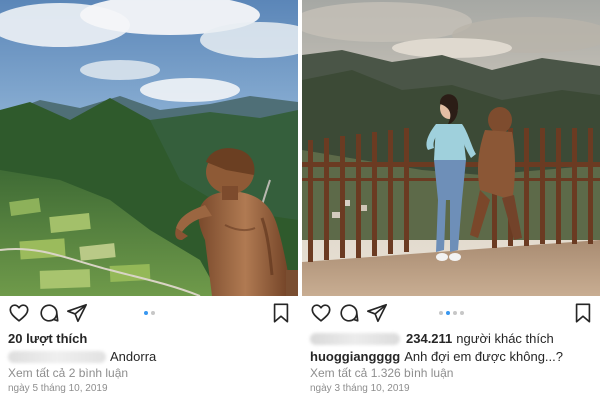  I want to click on view-all-comments-link: Xem tất cả 1.326 bình luận, so click(381, 373).